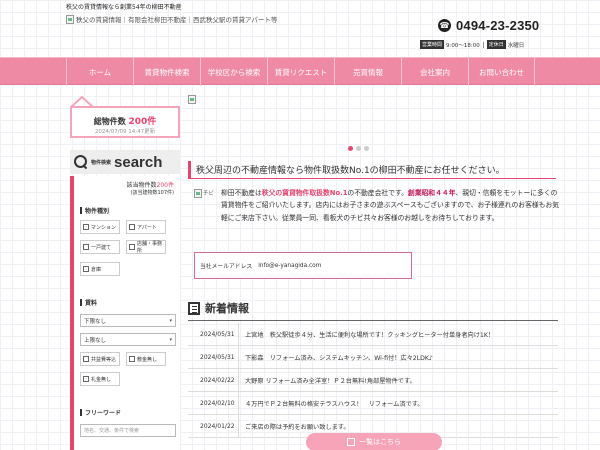  I want to click on freeword-section-title: フリーワード, so click(100, 412).